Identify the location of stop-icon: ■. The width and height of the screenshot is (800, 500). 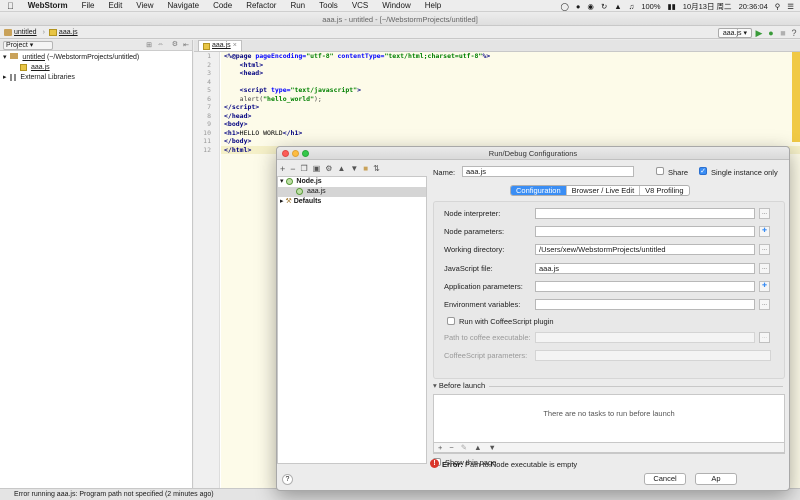
(783, 33).